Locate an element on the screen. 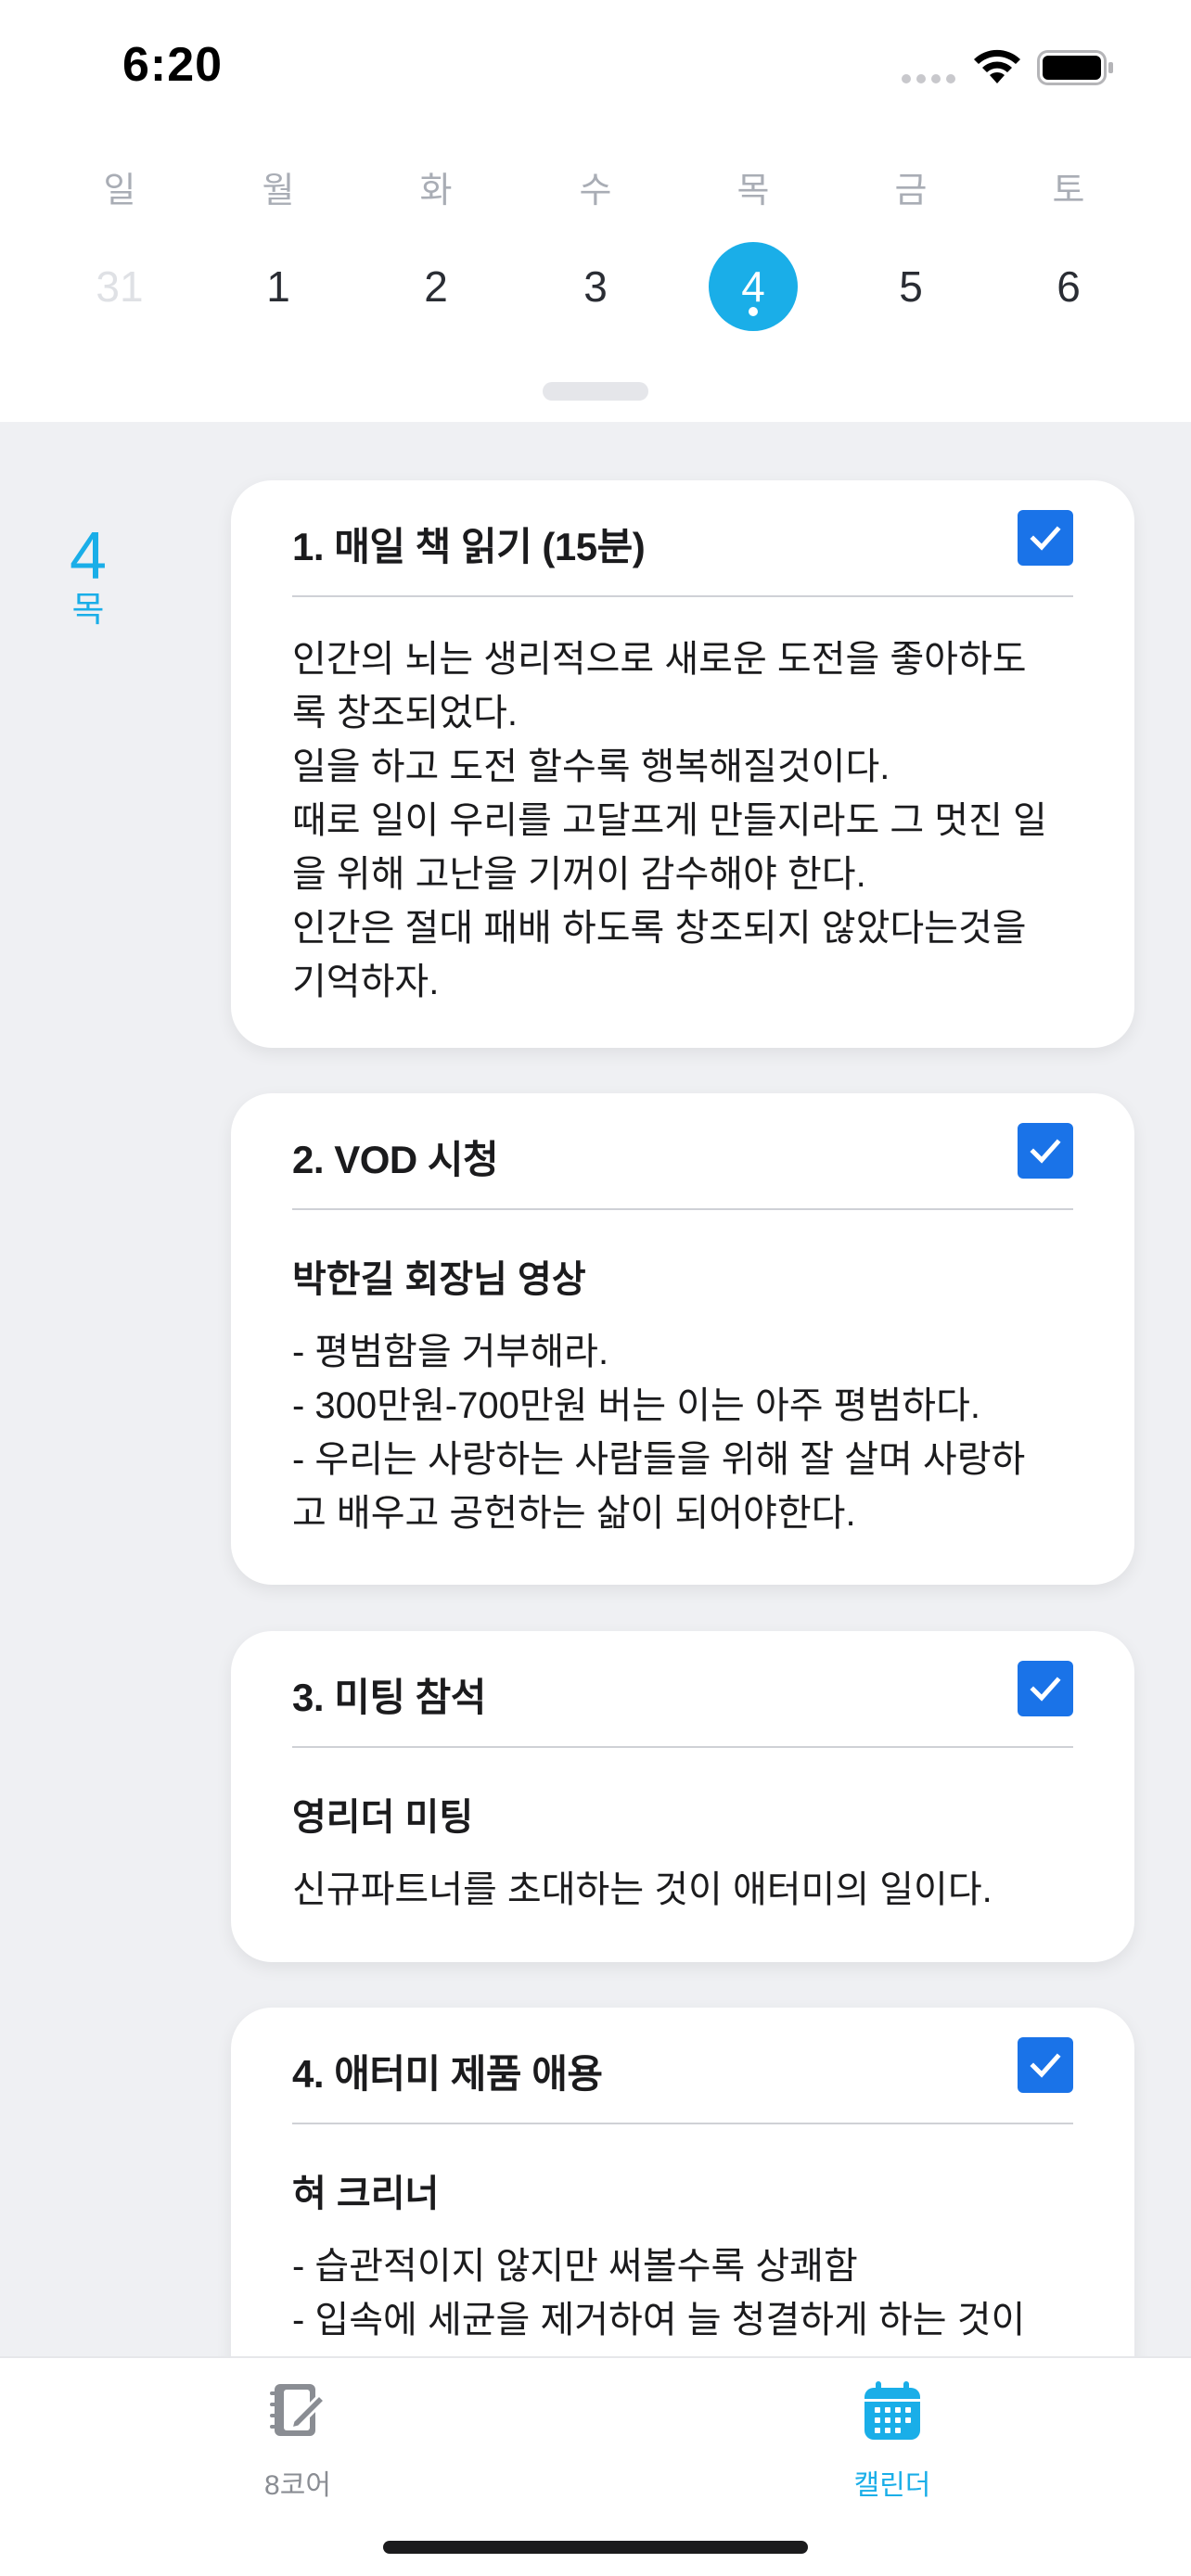  card-body: 신규파트너를 초대하는 것이 애터미의 일이다. is located at coordinates (682, 1890).